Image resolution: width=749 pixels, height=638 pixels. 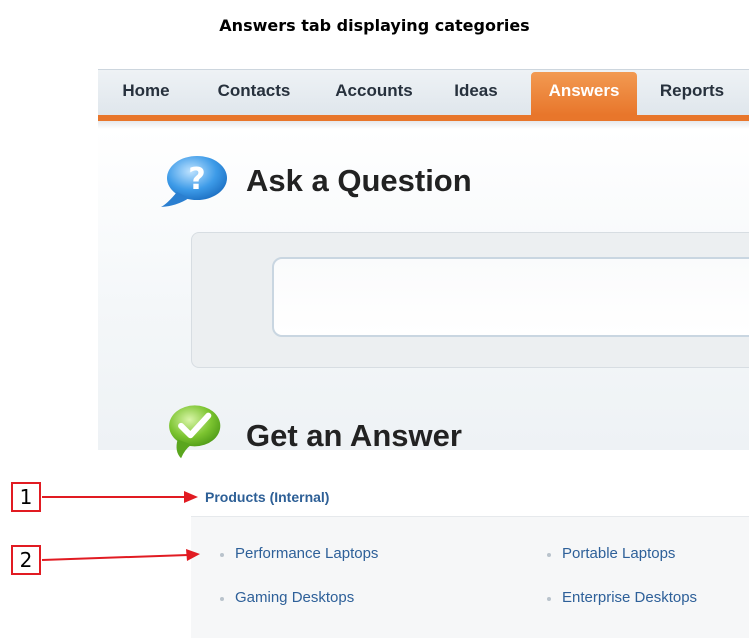 What do you see at coordinates (120, 526) in the screenshot?
I see `callout-arrows` at bounding box center [120, 526].